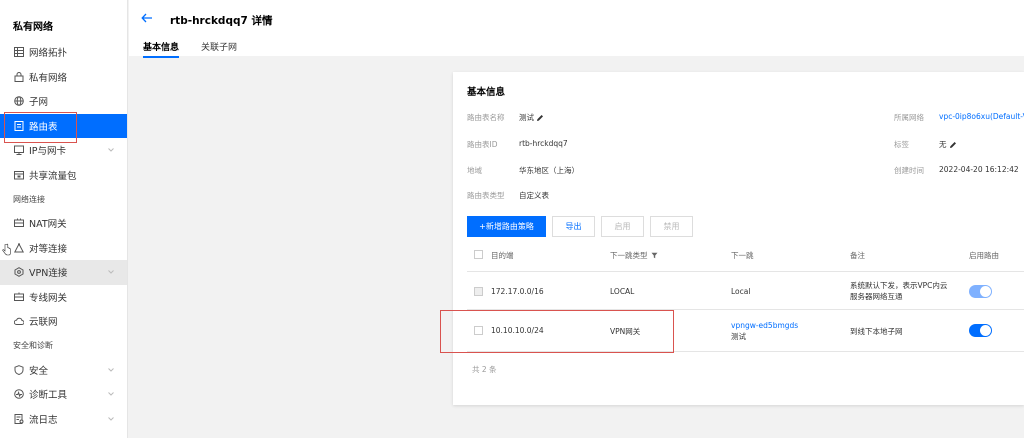  Describe the element at coordinates (909, 170) in the screenshot. I see `created-time-label: 创建时间` at that location.